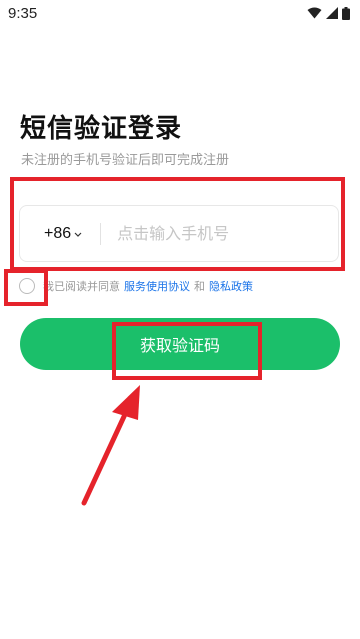 This screenshot has height=639, width=360. I want to click on status-bar: 9:35, so click(180, 13).